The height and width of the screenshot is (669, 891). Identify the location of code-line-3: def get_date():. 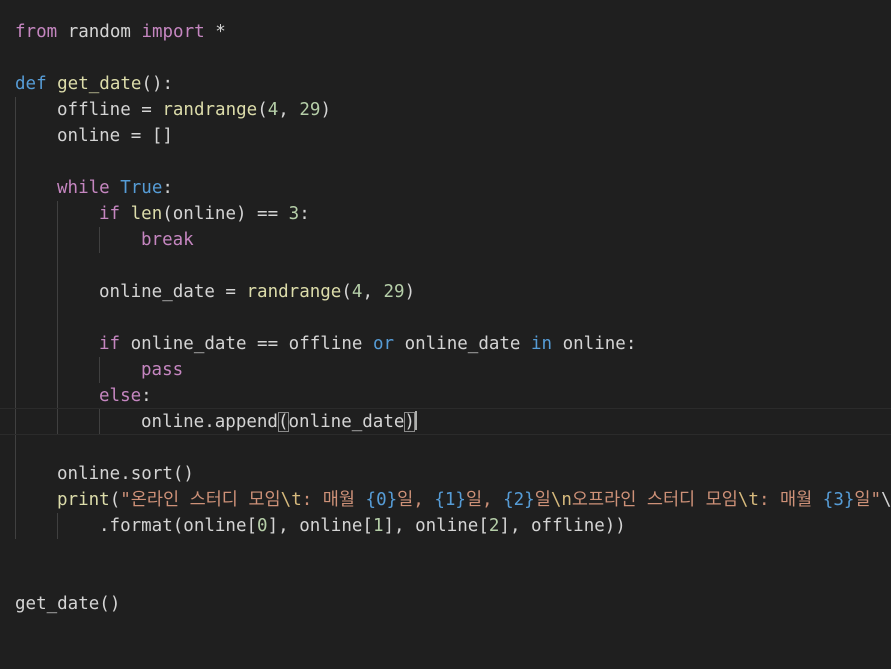
(445, 84).